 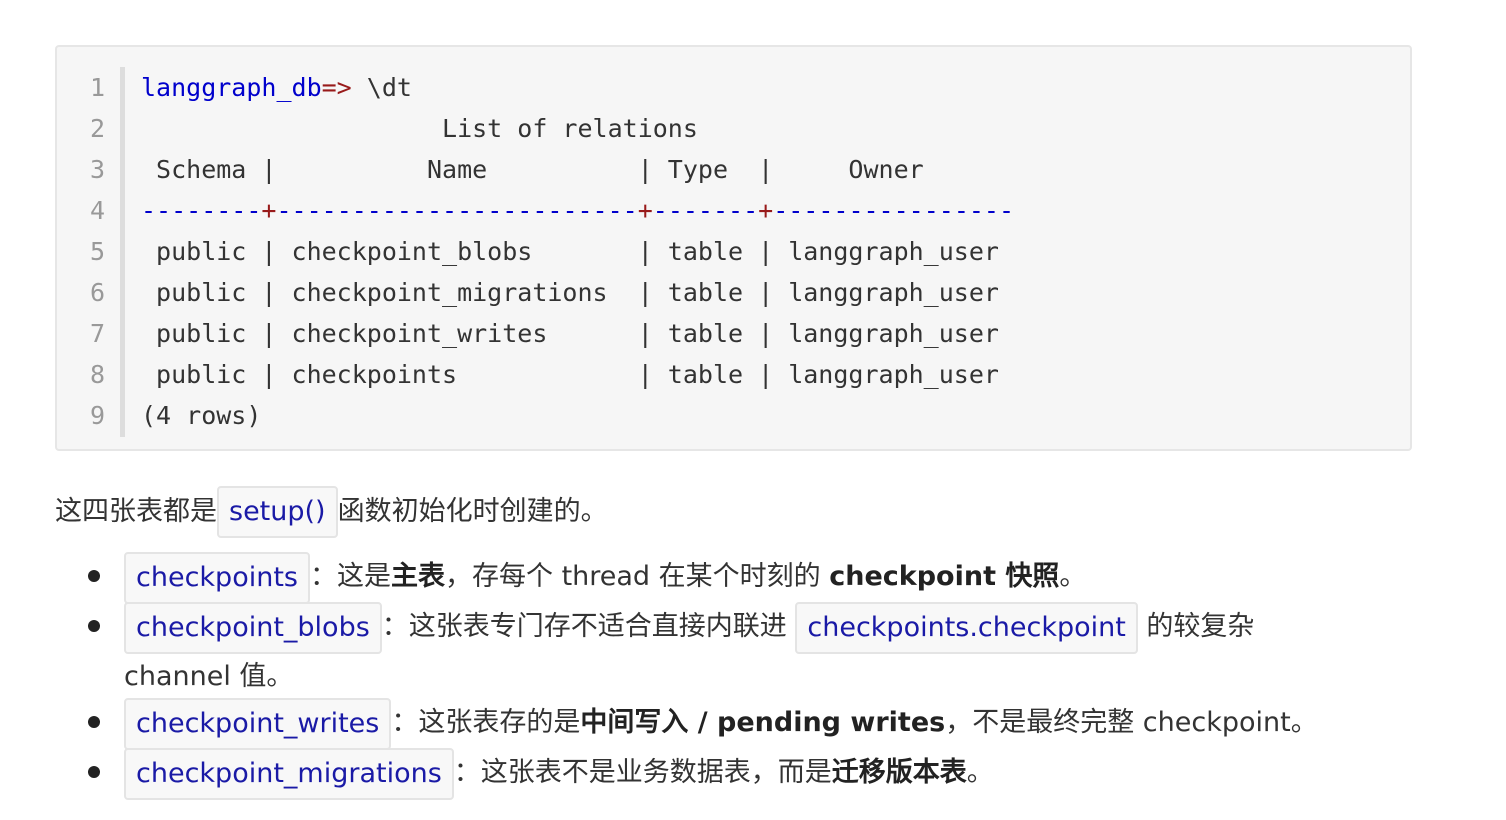 I want to click on inline-code: checkpoints, so click(x=217, y=578).